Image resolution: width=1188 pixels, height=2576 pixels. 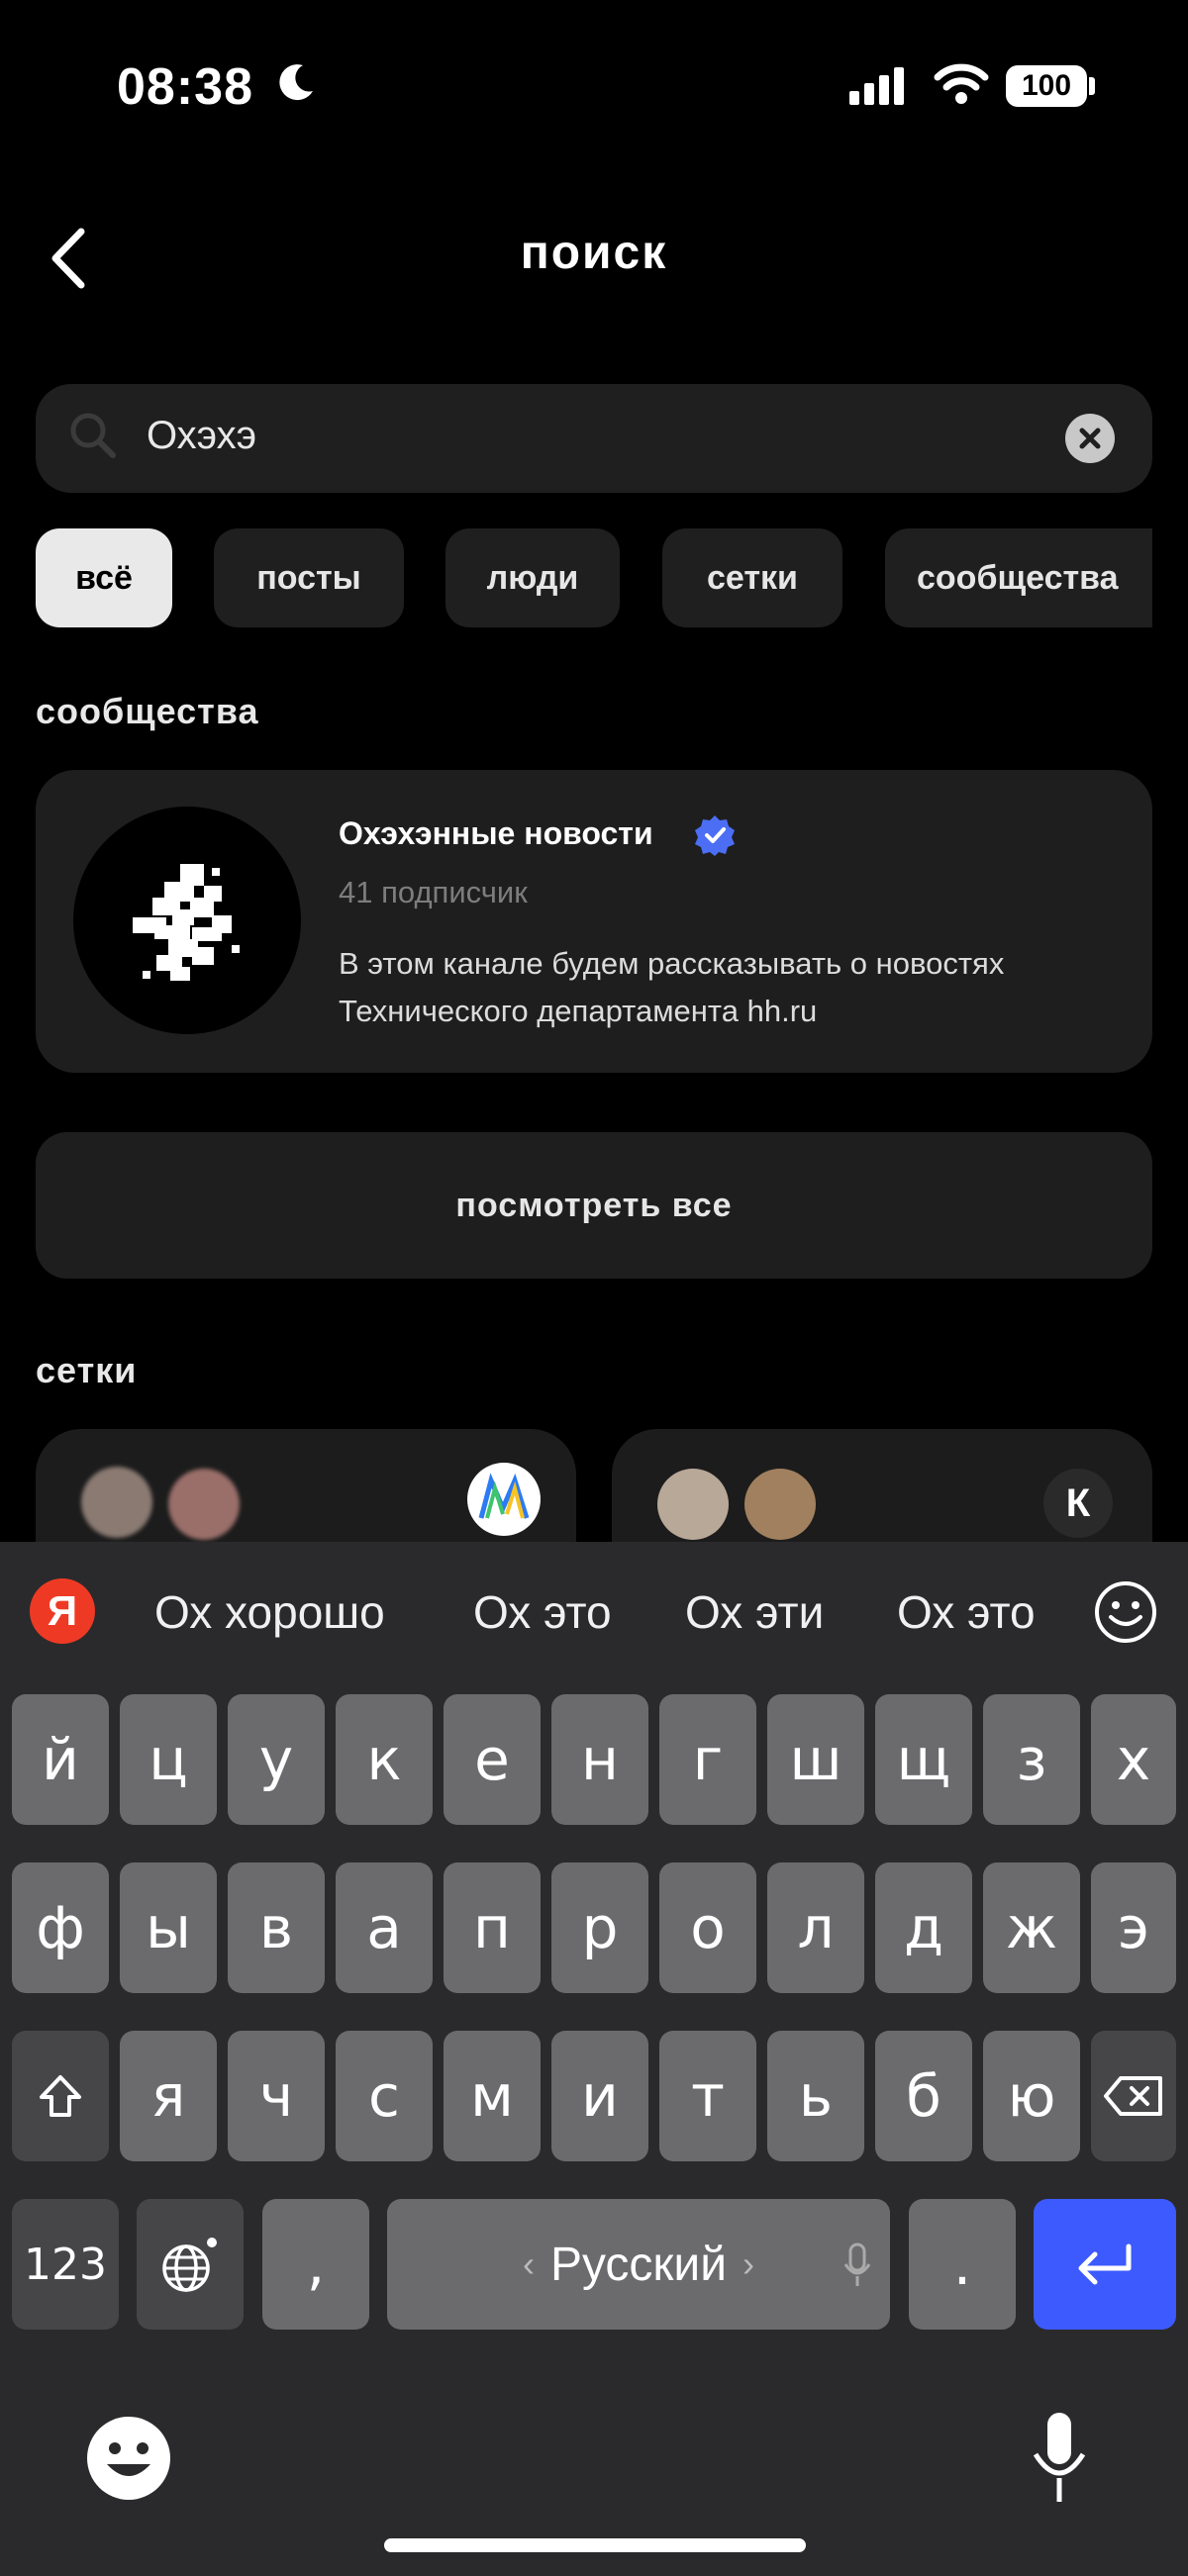 What do you see at coordinates (707, 1759) in the screenshot?
I see `key: г` at bounding box center [707, 1759].